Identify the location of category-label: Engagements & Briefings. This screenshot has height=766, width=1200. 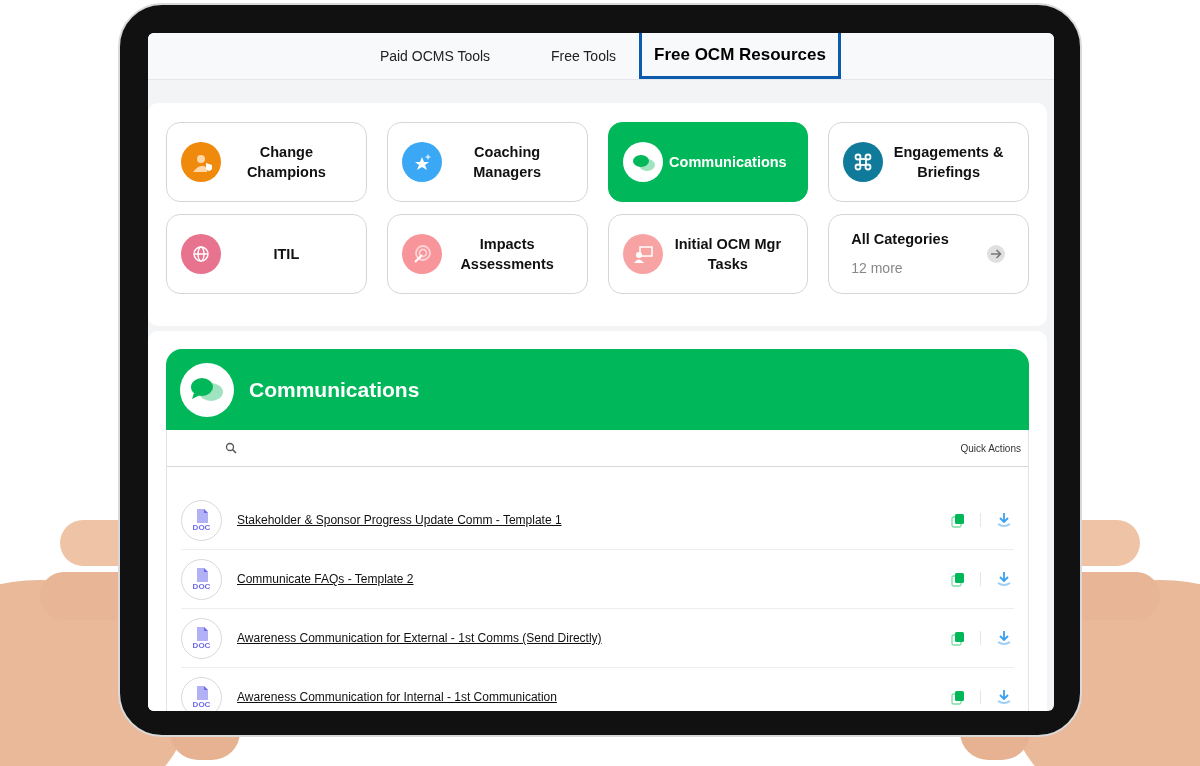
(948, 162).